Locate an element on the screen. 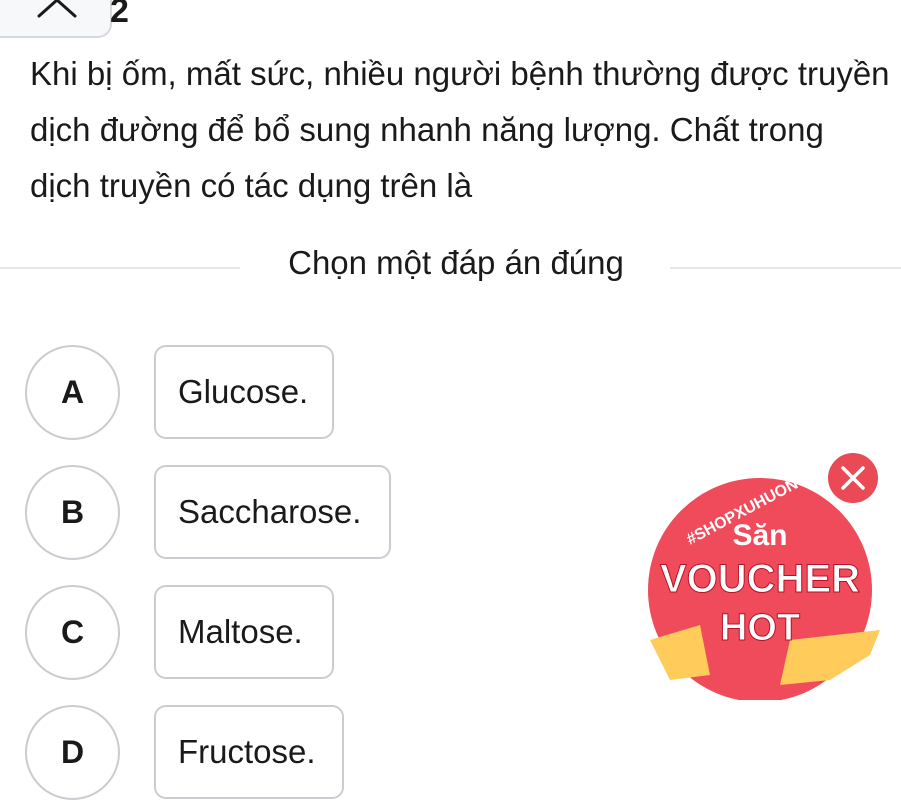 Image resolution: width=901 pixels, height=800 pixels. question-number: 2 is located at coordinates (119, 15).